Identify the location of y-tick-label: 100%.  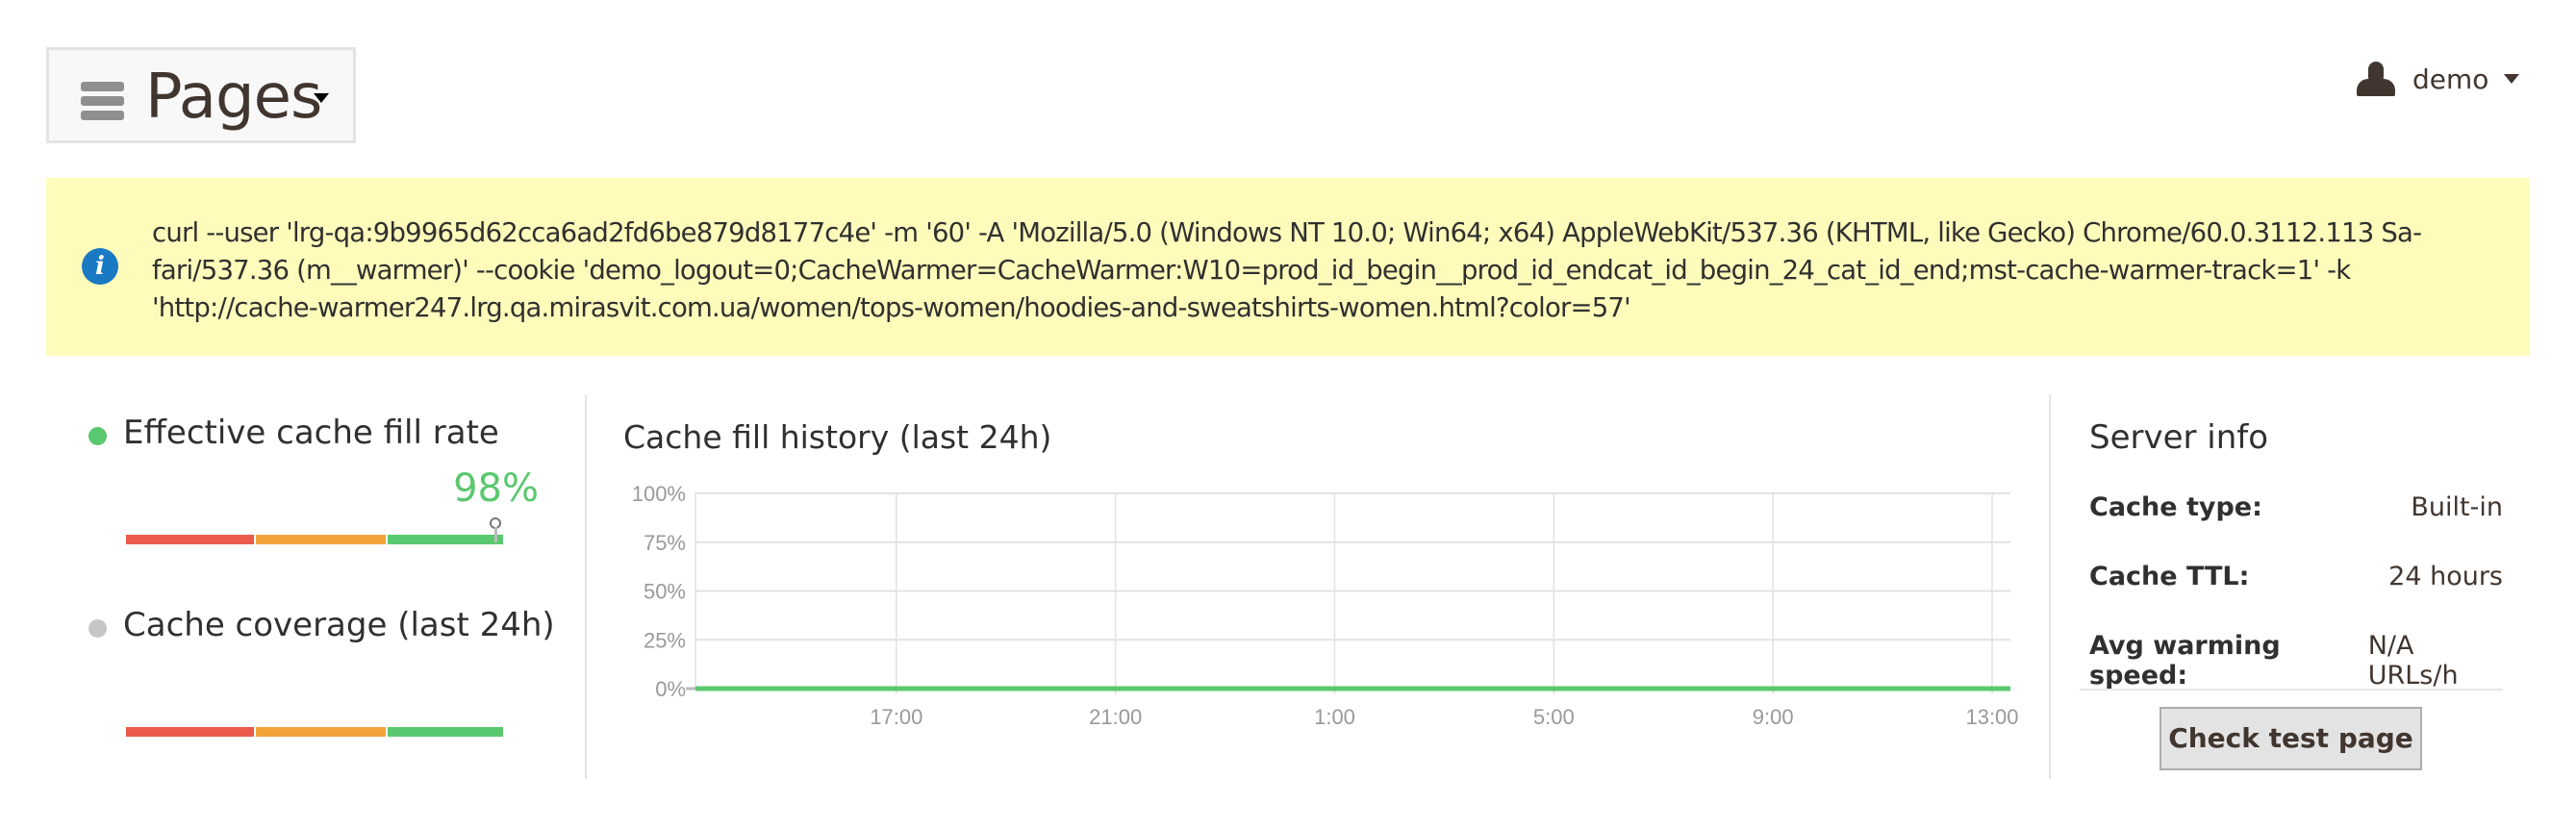
(659, 494).